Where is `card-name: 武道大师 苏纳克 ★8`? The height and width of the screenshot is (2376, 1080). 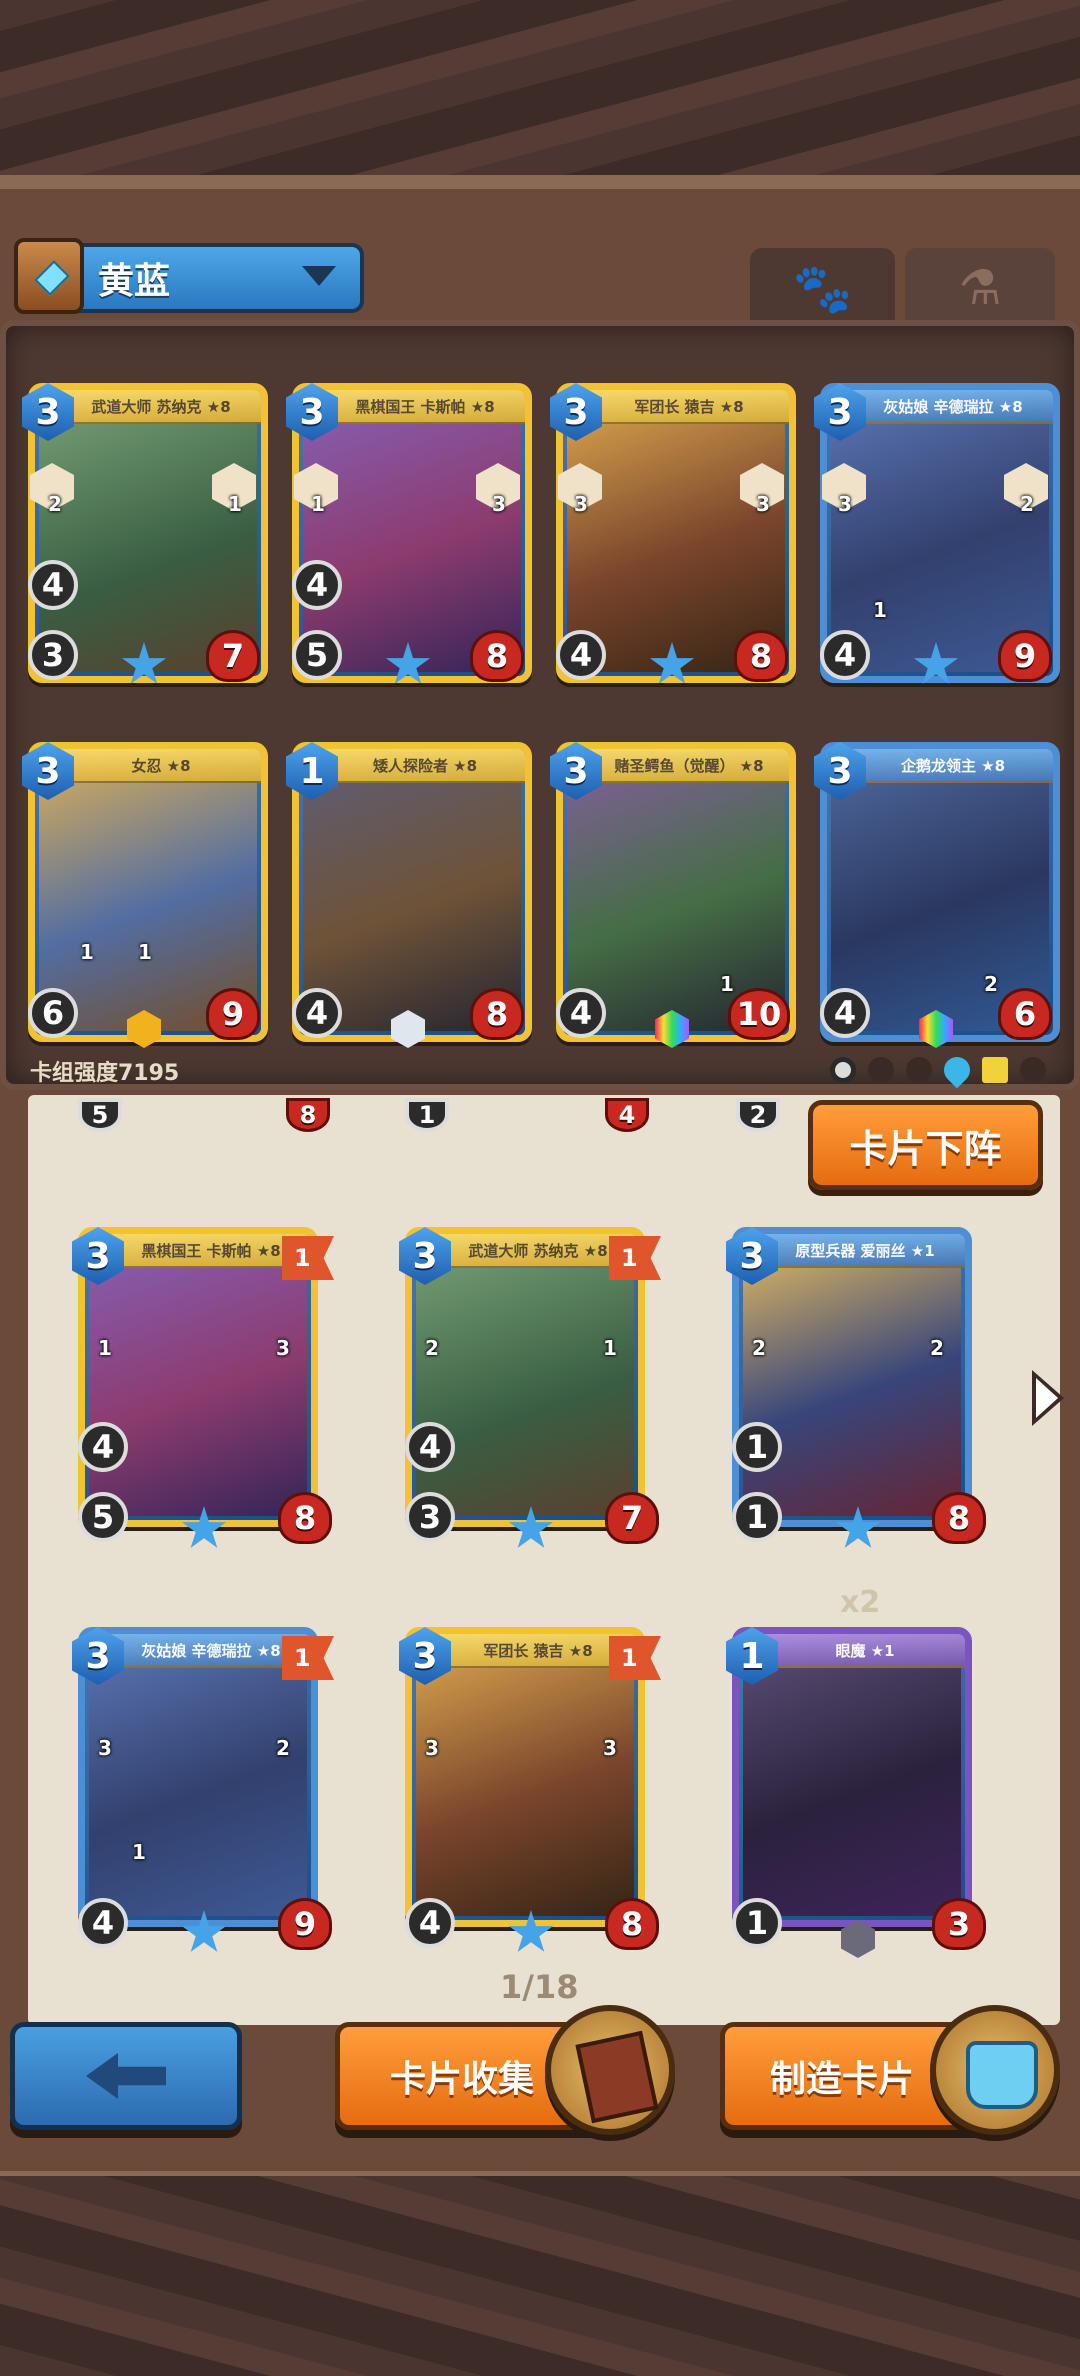 card-name: 武道大师 苏纳克 ★8 is located at coordinates (159, 407).